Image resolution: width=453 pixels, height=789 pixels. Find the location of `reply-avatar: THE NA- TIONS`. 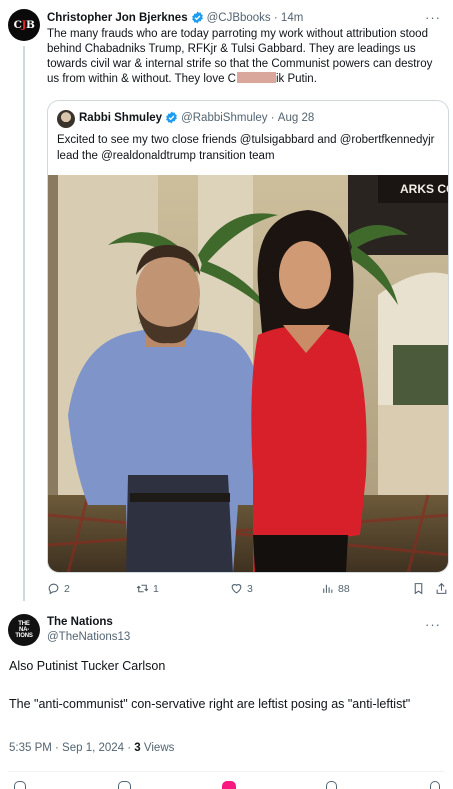

reply-avatar: THE NA- TIONS is located at coordinates (24, 630).